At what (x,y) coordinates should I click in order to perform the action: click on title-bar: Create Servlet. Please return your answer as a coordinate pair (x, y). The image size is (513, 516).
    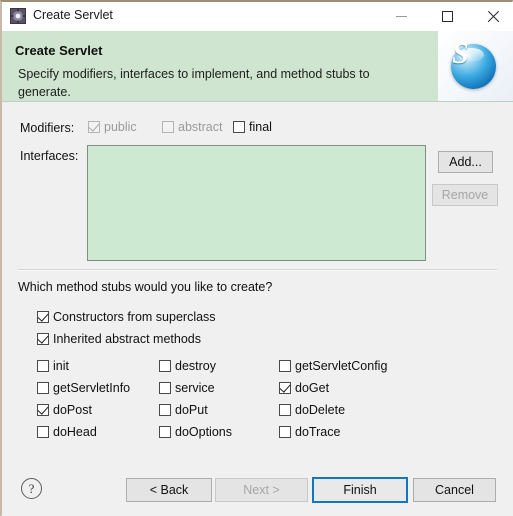
    Looking at the image, I should click on (257, 17).